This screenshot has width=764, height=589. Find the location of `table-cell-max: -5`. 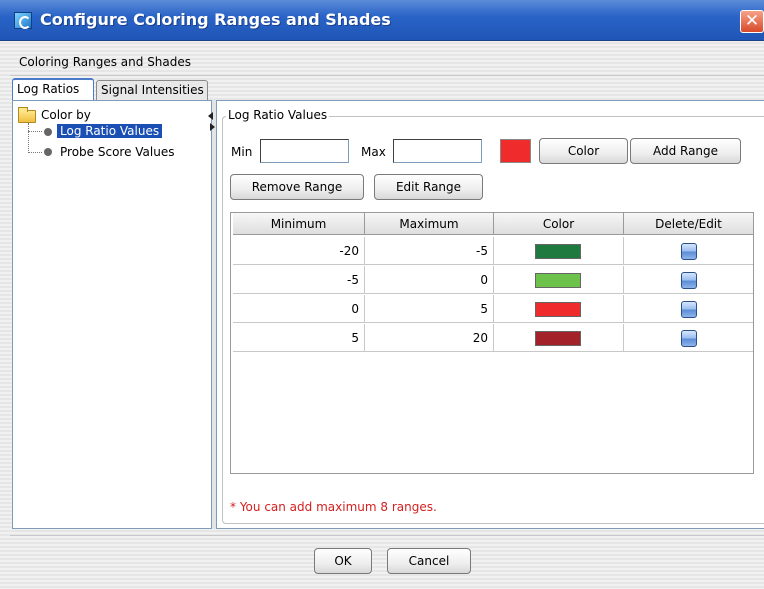

table-cell-max: -5 is located at coordinates (429, 251).